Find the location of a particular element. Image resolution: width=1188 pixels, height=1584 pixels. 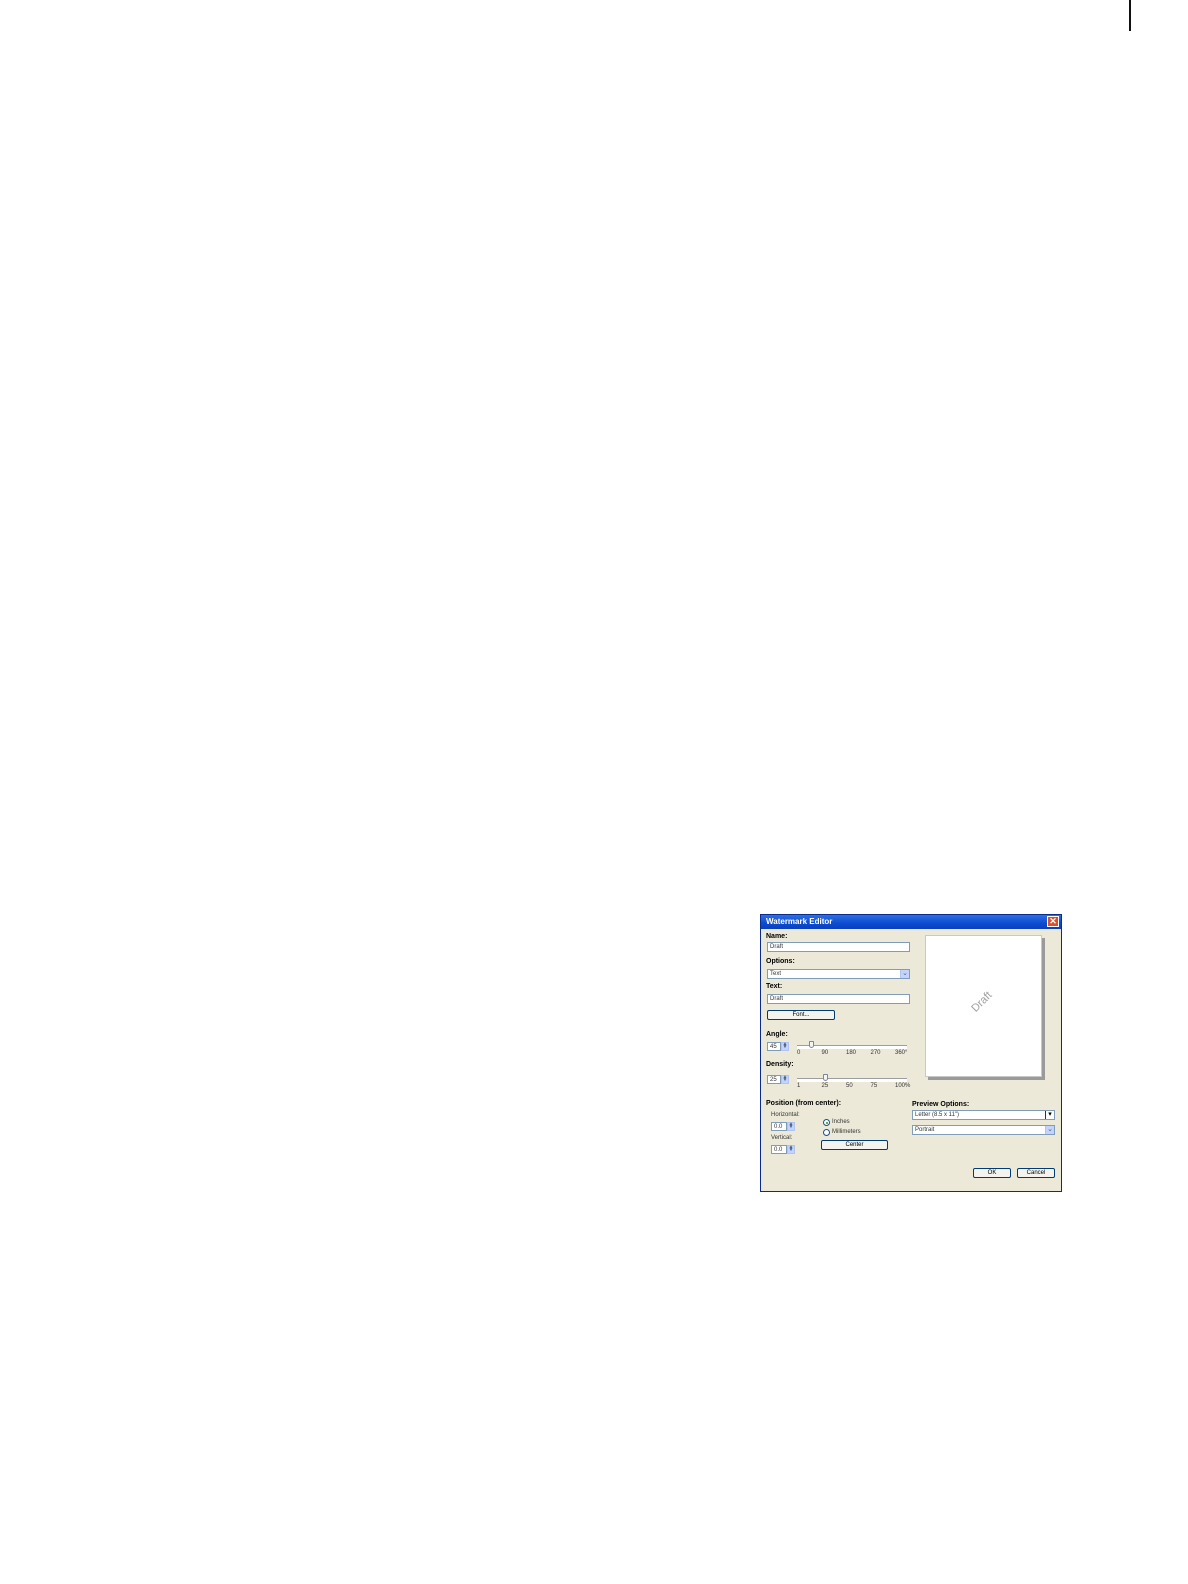

inches-label: Inches is located at coordinates (841, 1122).